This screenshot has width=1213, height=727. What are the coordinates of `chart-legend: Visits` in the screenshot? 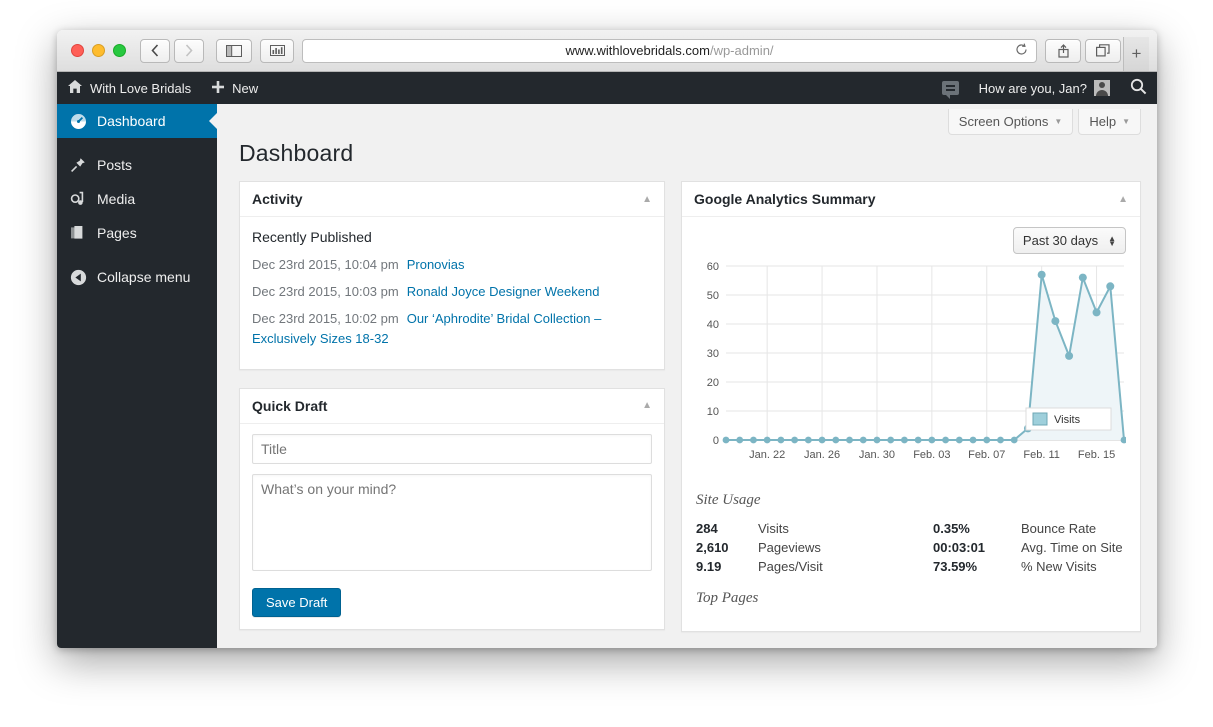 It's located at (1068, 419).